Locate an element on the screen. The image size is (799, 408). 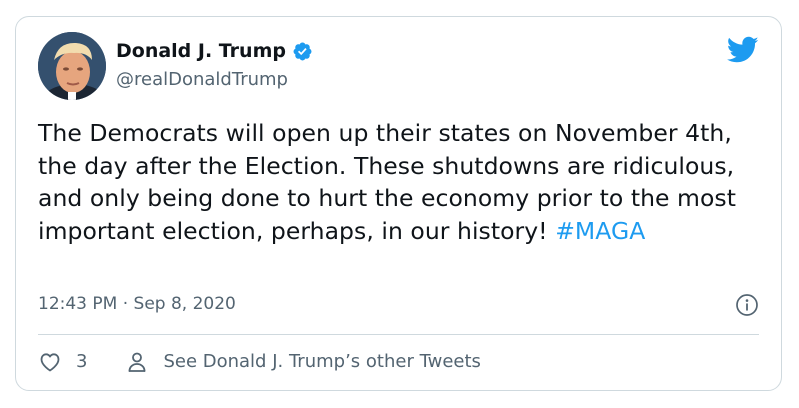
avatar is located at coordinates (72, 66).